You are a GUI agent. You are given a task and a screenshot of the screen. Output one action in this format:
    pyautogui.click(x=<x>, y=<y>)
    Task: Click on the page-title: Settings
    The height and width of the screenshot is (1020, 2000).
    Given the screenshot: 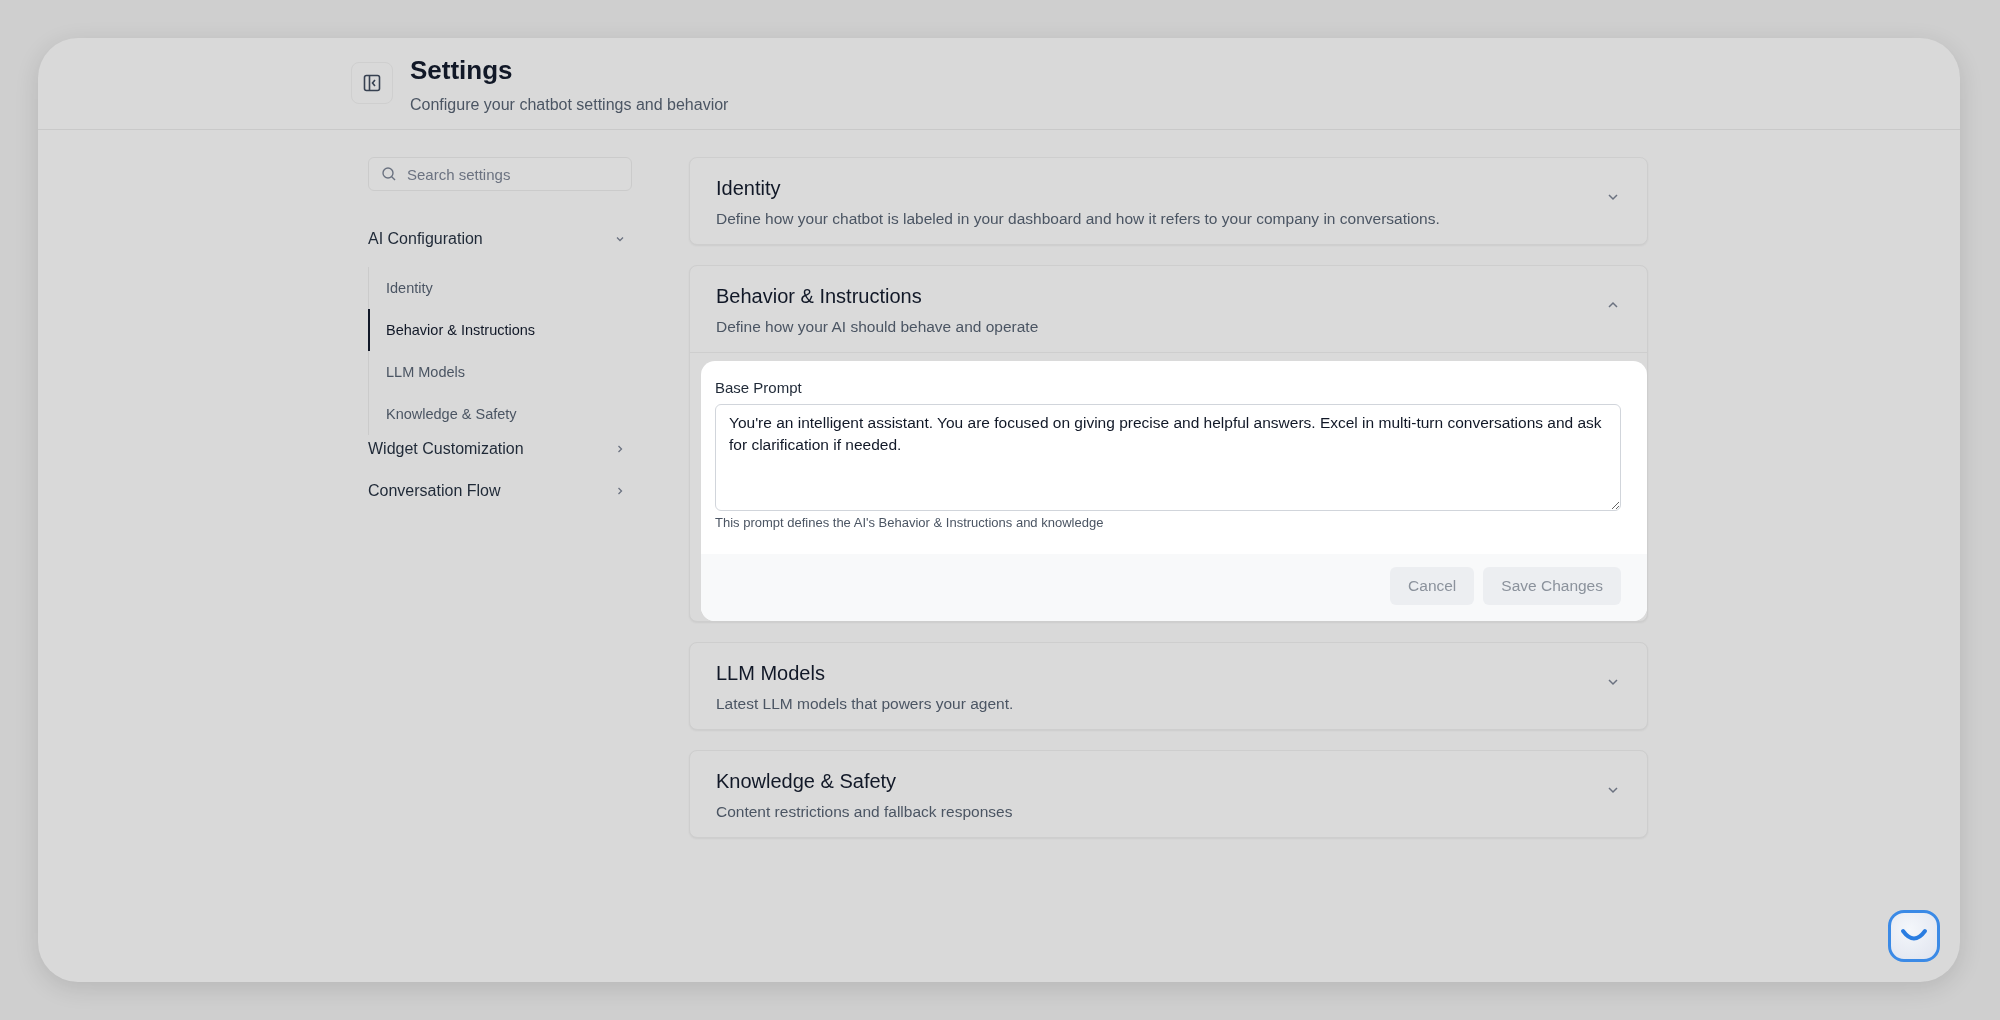 What is the action you would take?
    pyautogui.click(x=462, y=70)
    